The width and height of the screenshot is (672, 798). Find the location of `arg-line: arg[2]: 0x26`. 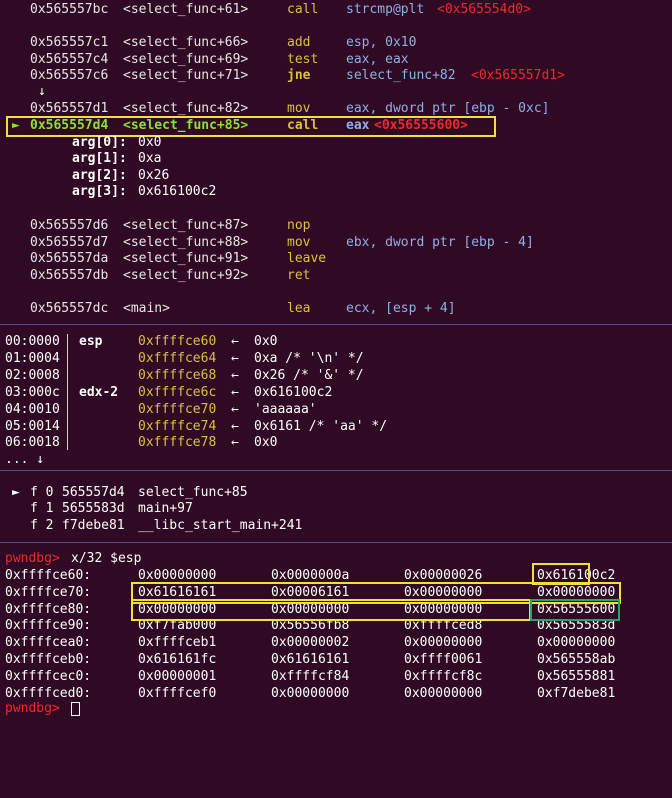

arg-line: arg[2]: 0x26 is located at coordinates (84, 176).